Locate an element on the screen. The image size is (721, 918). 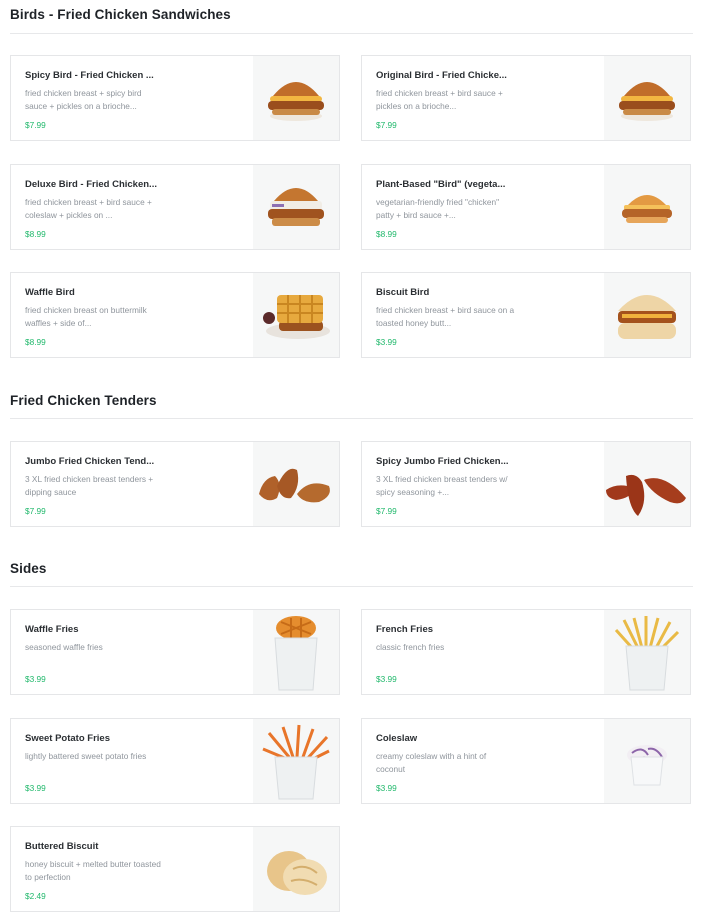
waffle-fries-icon is located at coordinates (296, 653).